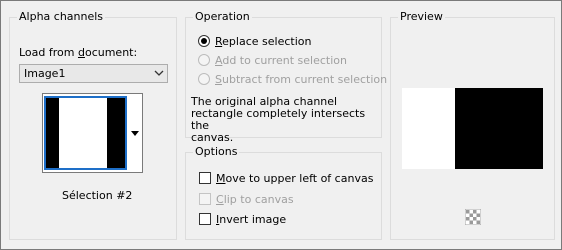 The width and height of the screenshot is (562, 250). I want to click on move-to-upper-left-checkbox: Move to upper left of canvas, so click(286, 179).